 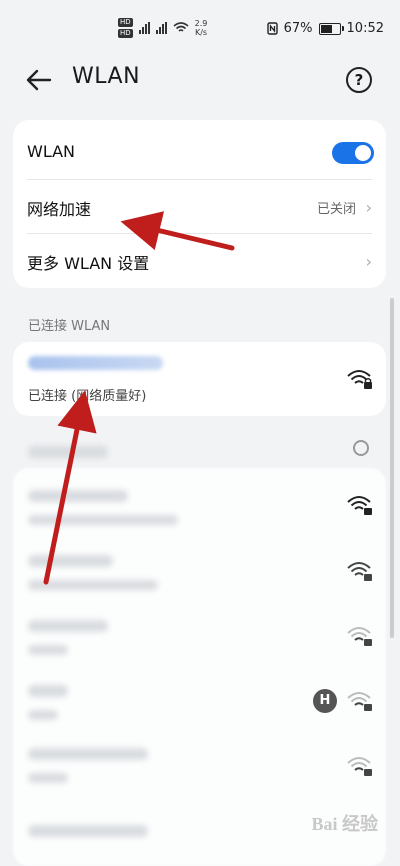 I want to click on status-bar: HD HD 2.9 K/s 67% 10:52, so click(x=200, y=29).